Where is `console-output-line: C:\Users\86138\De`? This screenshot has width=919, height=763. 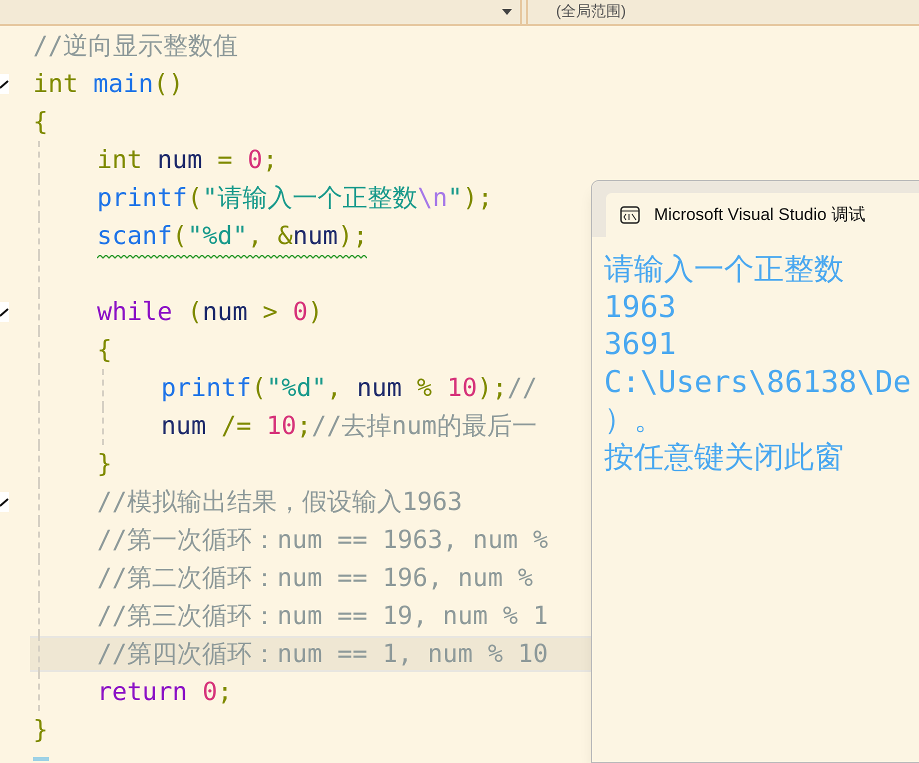
console-output-line: C:\Users\86138\De is located at coordinates (758, 382).